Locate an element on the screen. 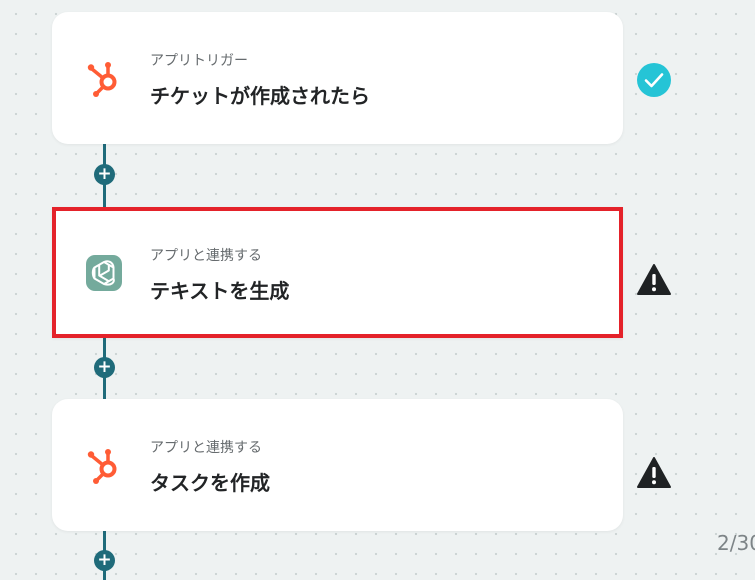  step-type-label: アプリトリガー is located at coordinates (199, 61).